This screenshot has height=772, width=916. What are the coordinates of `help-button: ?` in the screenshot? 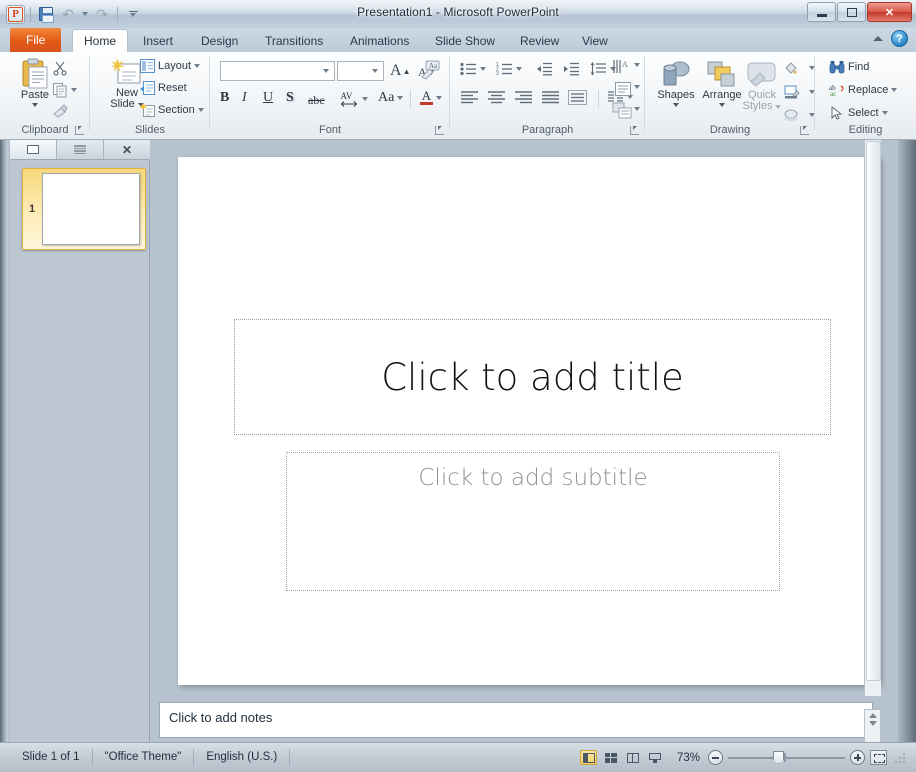 It's located at (899, 38).